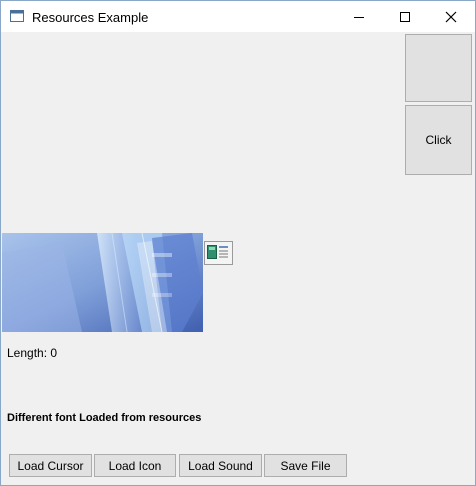 This screenshot has height=486, width=476. What do you see at coordinates (438, 140) in the screenshot?
I see `click-button: Click` at bounding box center [438, 140].